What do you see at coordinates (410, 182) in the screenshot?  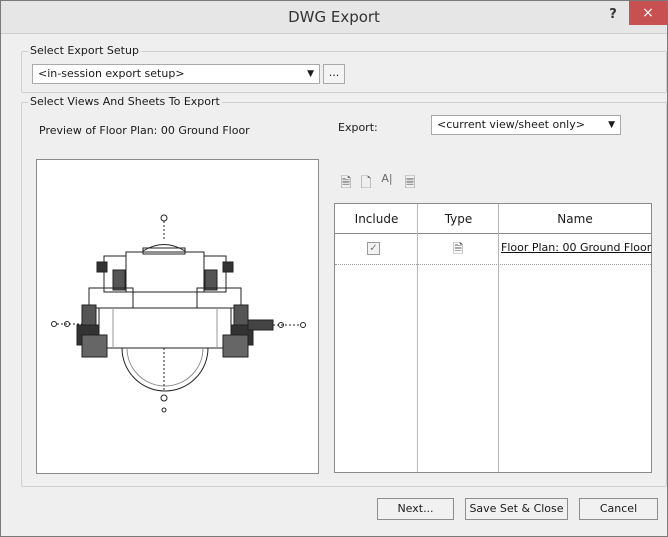 I see `uncheck-icon: 🗏` at bounding box center [410, 182].